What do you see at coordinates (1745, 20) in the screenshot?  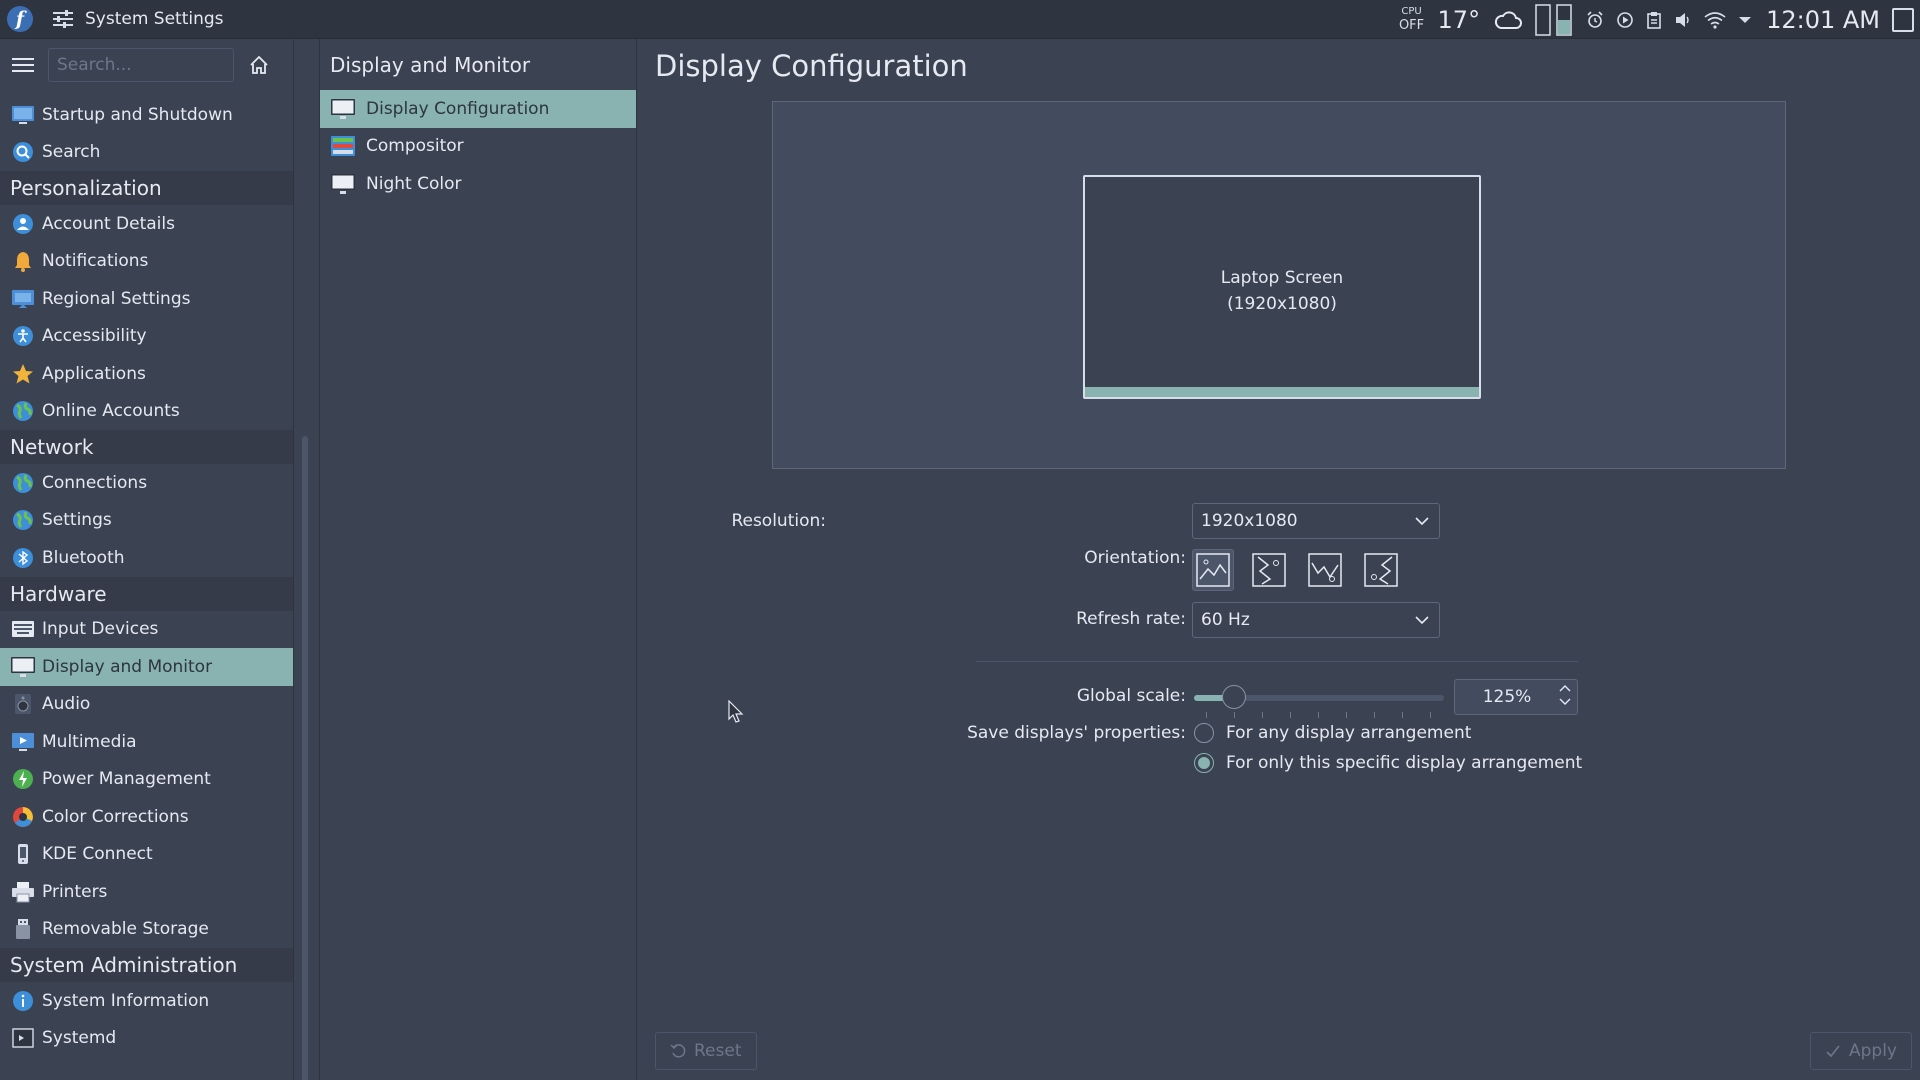 I see `tray-expand-icon` at bounding box center [1745, 20].